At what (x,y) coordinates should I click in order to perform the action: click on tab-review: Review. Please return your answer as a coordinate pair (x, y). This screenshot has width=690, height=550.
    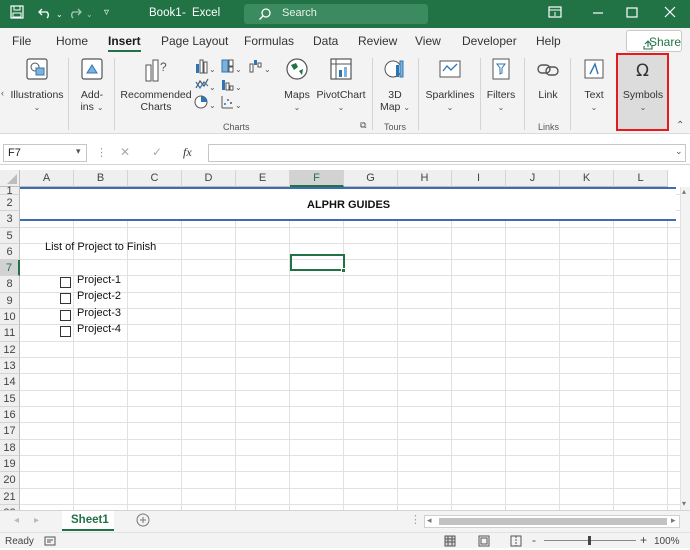
    Looking at the image, I should click on (377, 41).